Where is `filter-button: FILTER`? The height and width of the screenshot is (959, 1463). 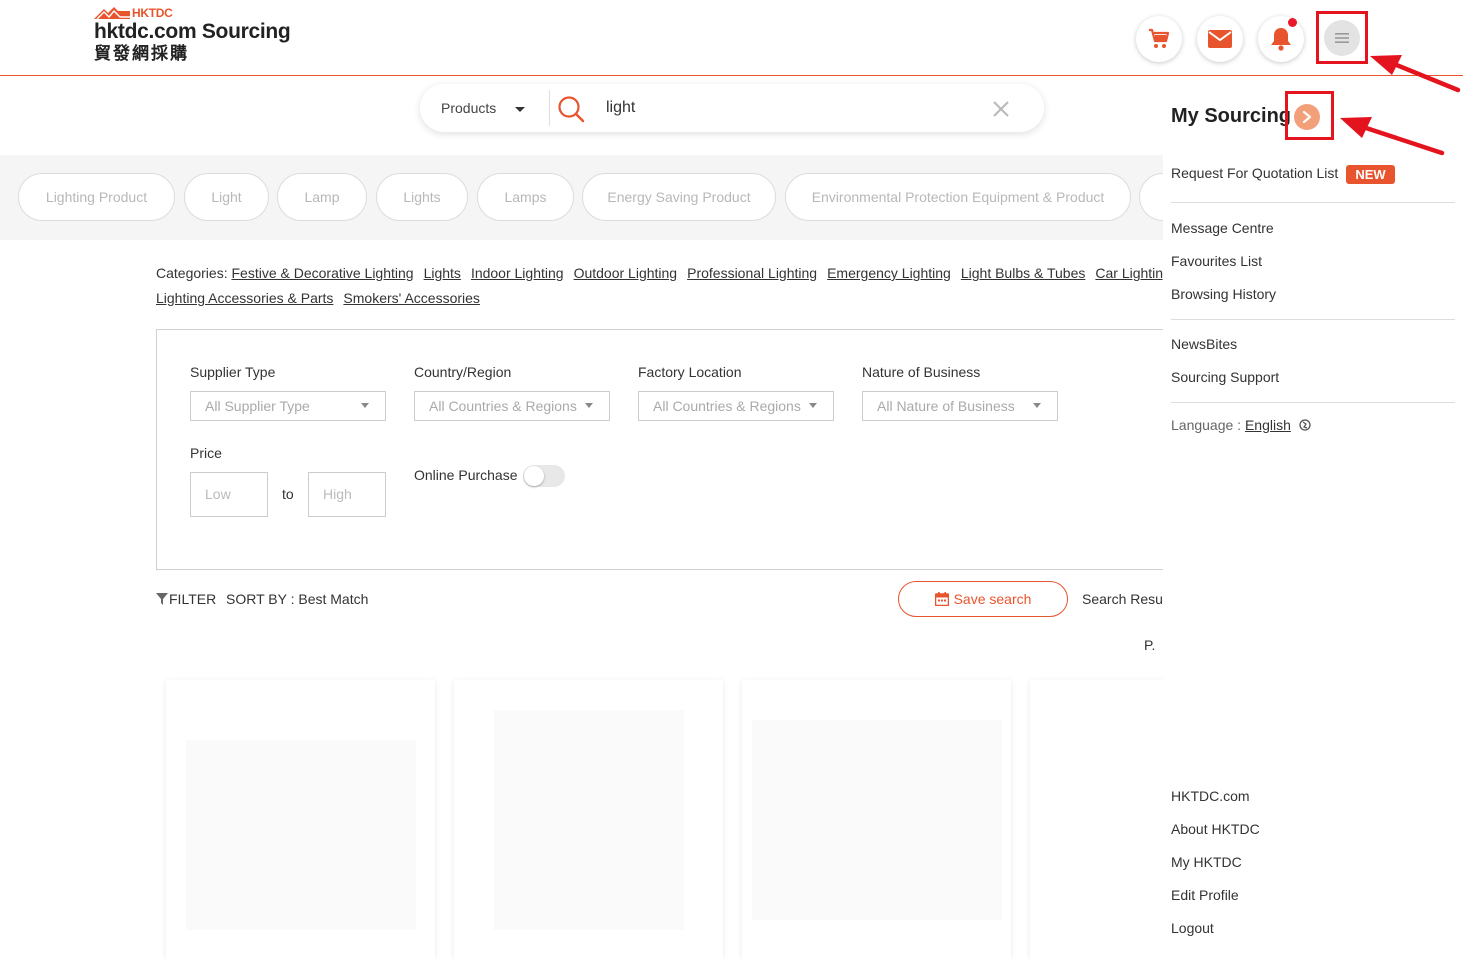 filter-button: FILTER is located at coordinates (186, 599).